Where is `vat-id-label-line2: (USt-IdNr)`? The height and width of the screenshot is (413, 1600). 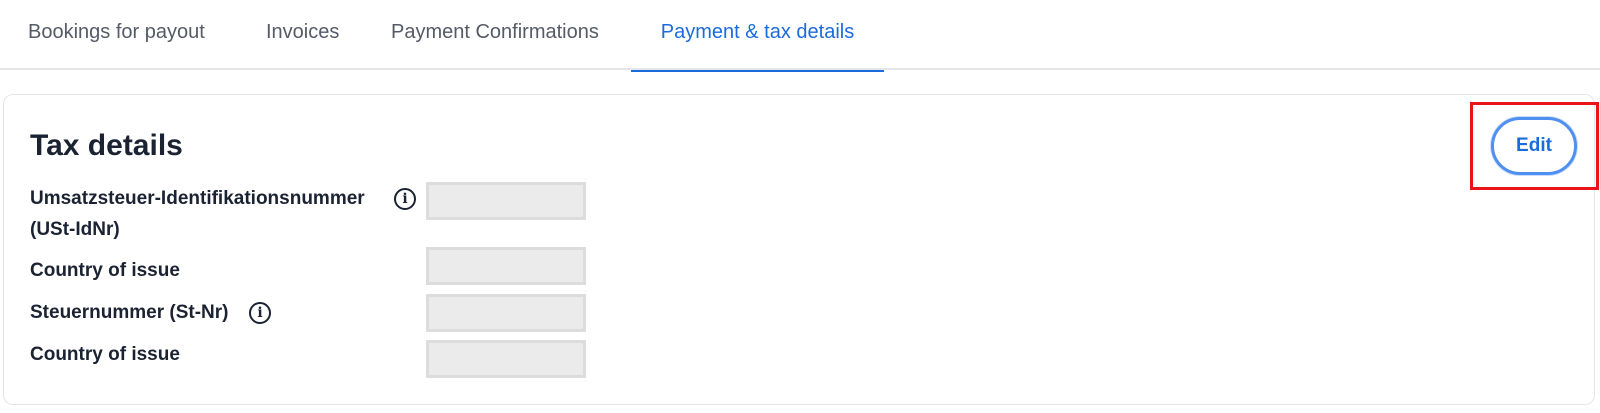 vat-id-label-line2: (USt-IdNr) is located at coordinates (75, 229).